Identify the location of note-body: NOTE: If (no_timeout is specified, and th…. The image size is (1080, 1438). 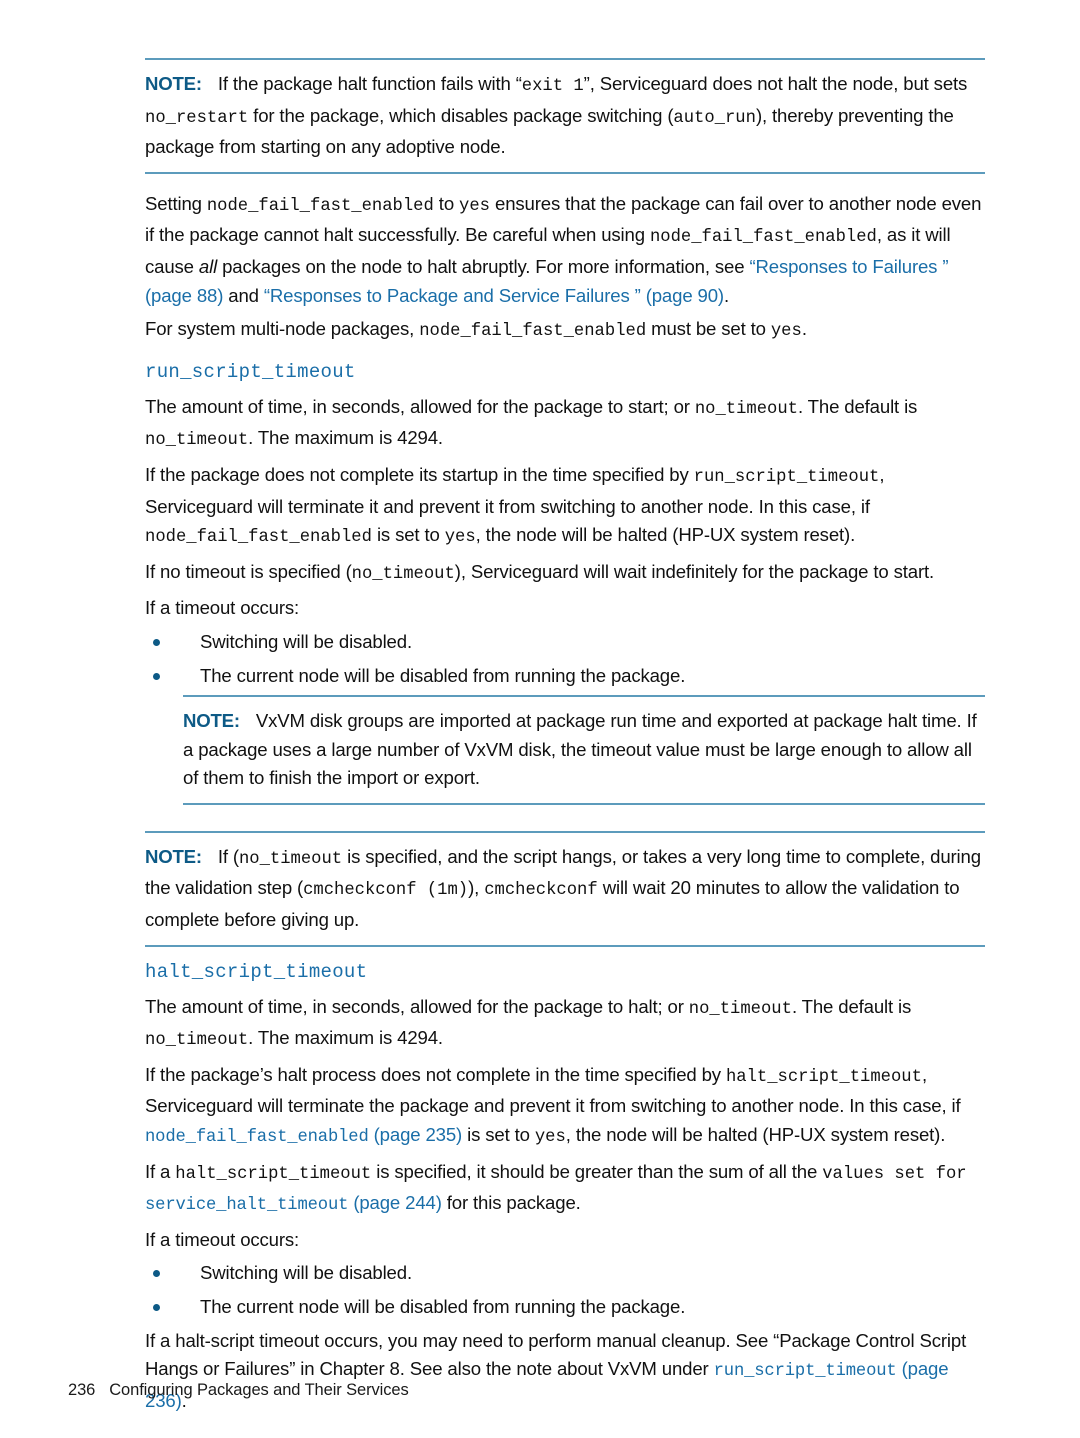
(565, 889).